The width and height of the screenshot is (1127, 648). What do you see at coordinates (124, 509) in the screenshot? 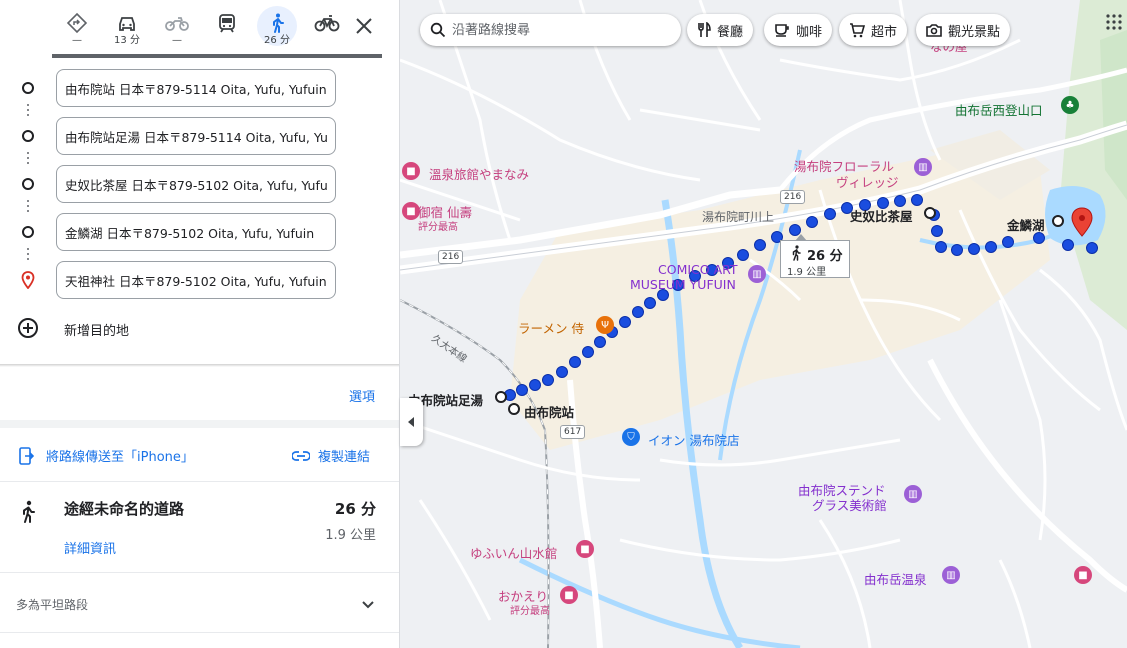
I see `route-title: 途經未命名的道路` at bounding box center [124, 509].